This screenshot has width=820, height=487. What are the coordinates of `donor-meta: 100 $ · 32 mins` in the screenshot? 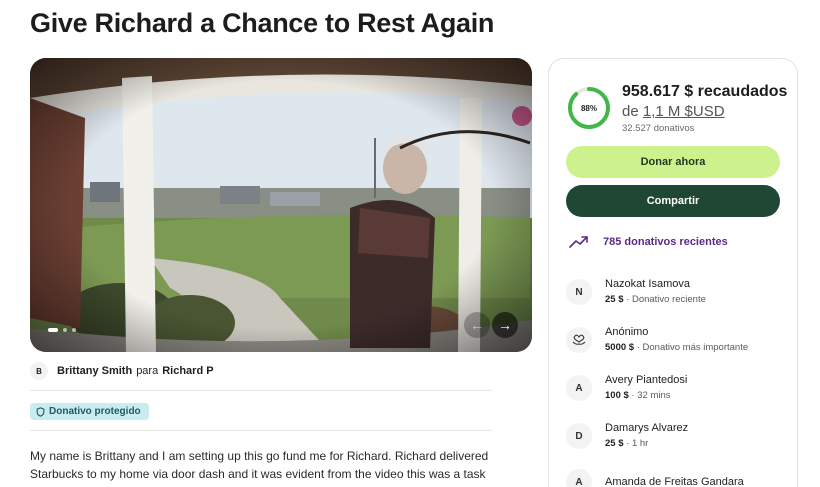 It's located at (638, 395).